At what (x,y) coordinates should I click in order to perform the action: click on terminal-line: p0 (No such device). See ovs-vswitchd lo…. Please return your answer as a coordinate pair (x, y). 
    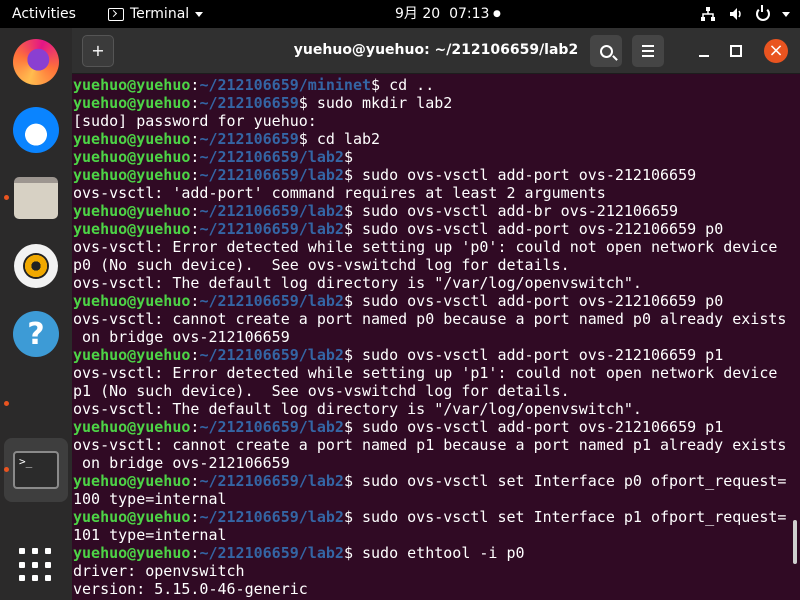
    Looking at the image, I should click on (430, 265).